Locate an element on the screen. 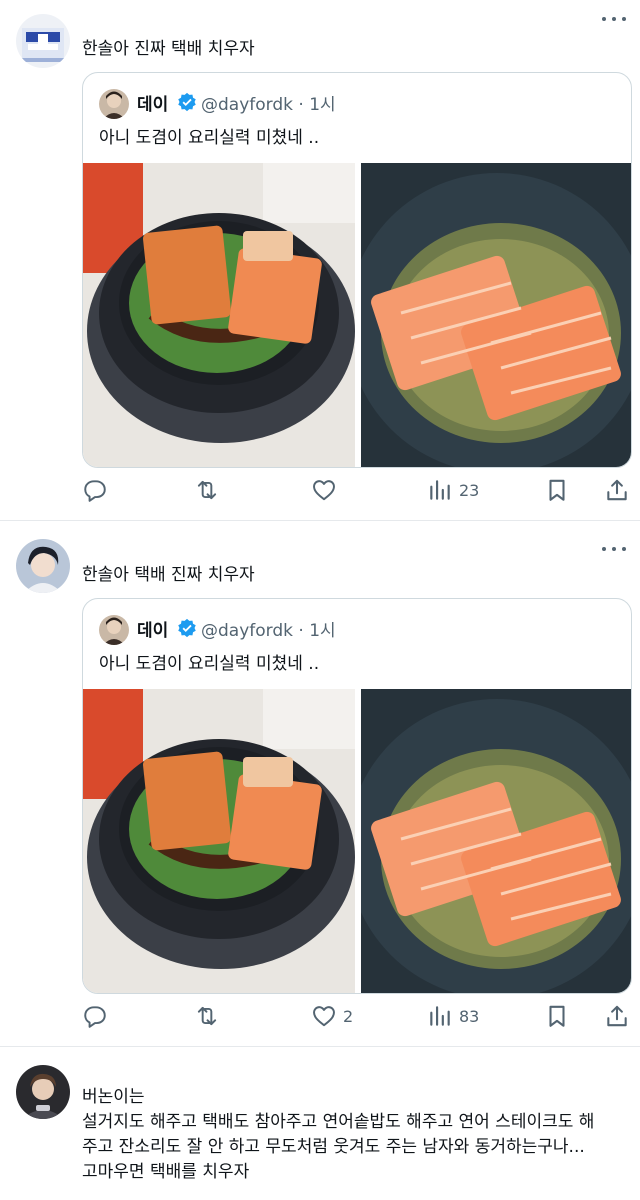  views-button: 83 is located at coordinates (453, 1016).